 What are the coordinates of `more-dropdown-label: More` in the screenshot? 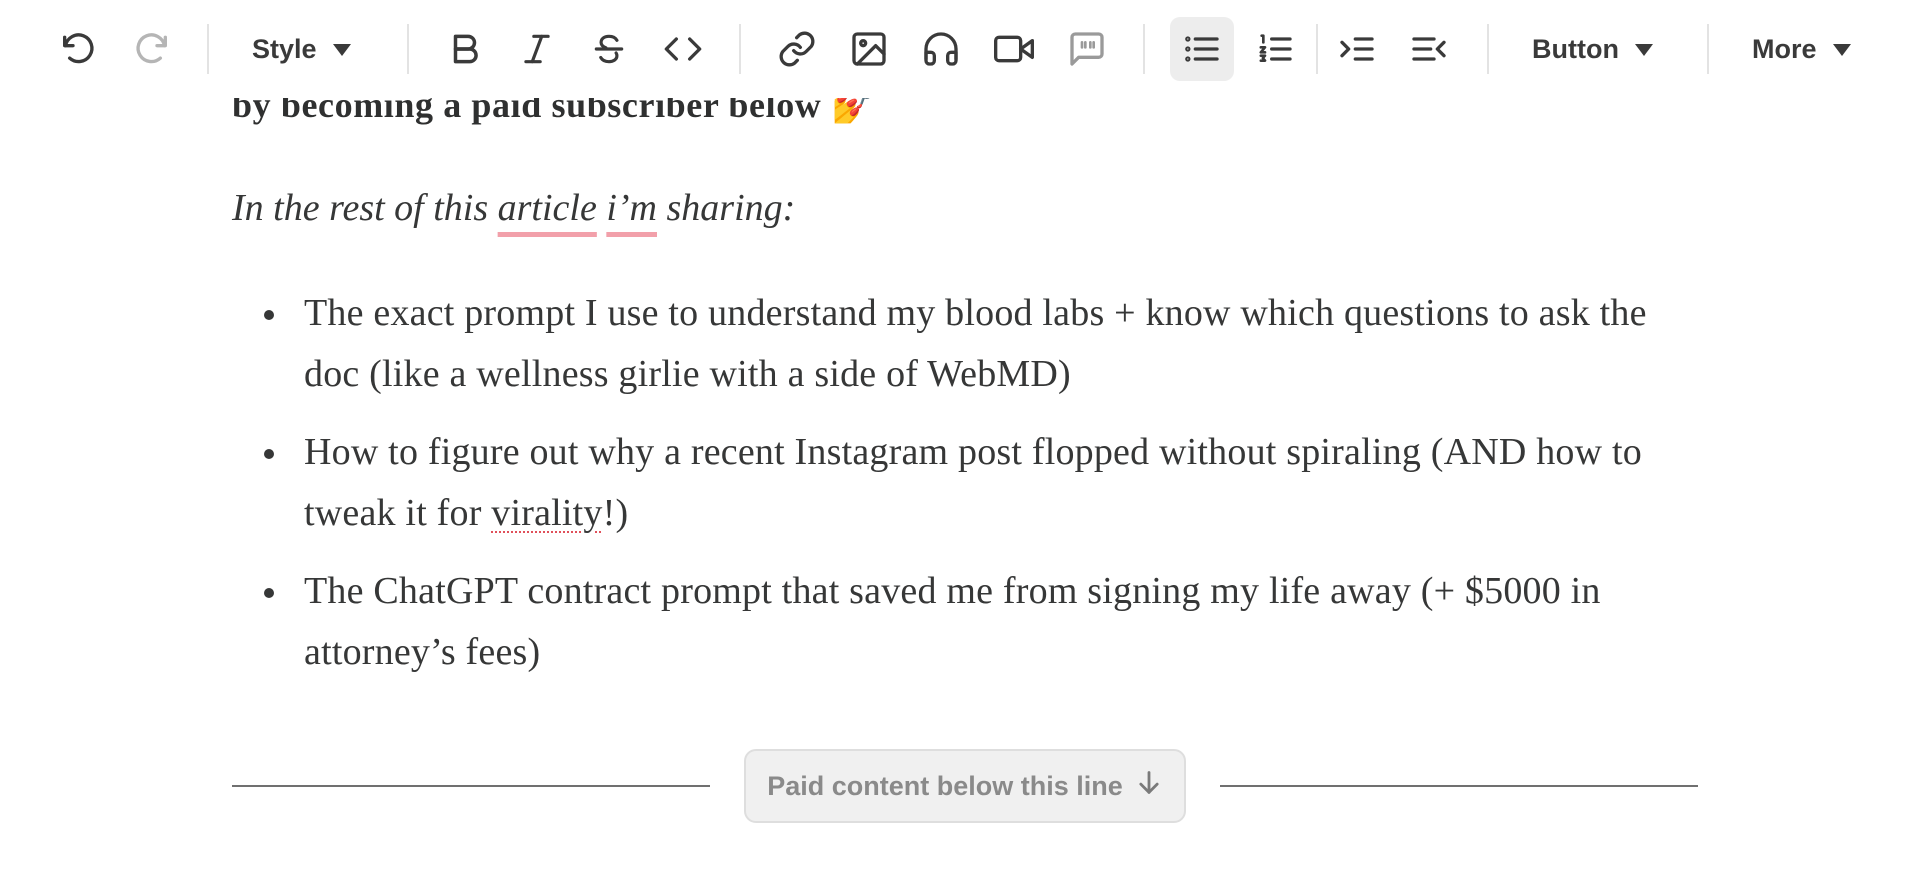 It's located at (1784, 48).